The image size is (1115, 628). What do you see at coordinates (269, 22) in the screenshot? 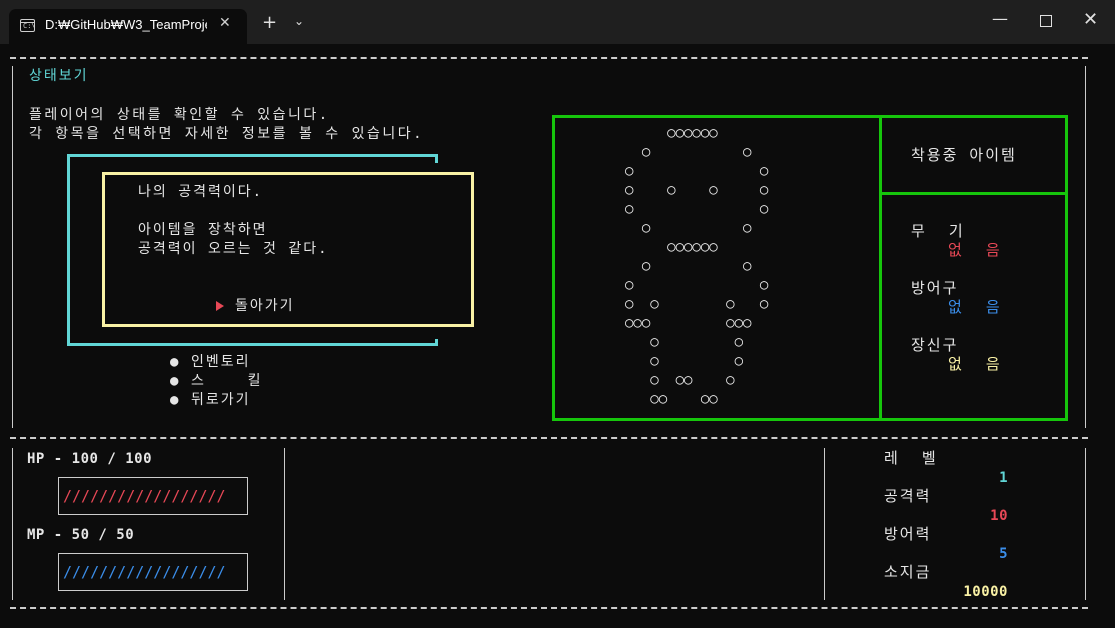
I see `new-tab-button: +` at bounding box center [269, 22].